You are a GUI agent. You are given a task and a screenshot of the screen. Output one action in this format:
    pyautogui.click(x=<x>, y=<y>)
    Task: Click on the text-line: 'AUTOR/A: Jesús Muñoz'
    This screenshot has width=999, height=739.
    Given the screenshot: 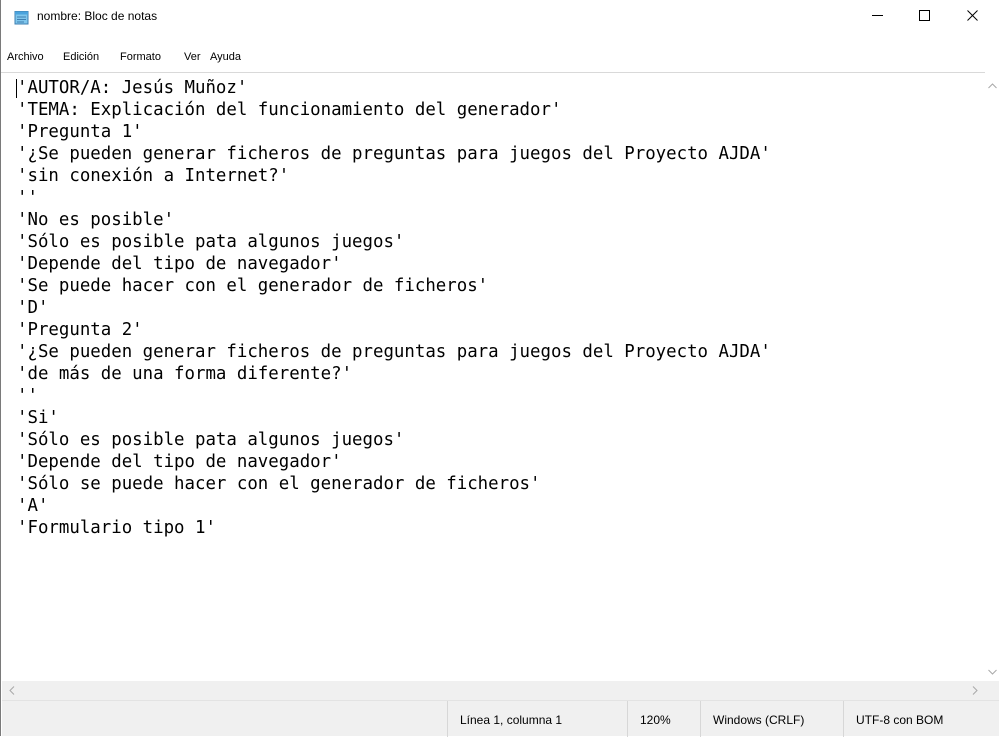 What is the action you would take?
    pyautogui.click(x=132, y=88)
    